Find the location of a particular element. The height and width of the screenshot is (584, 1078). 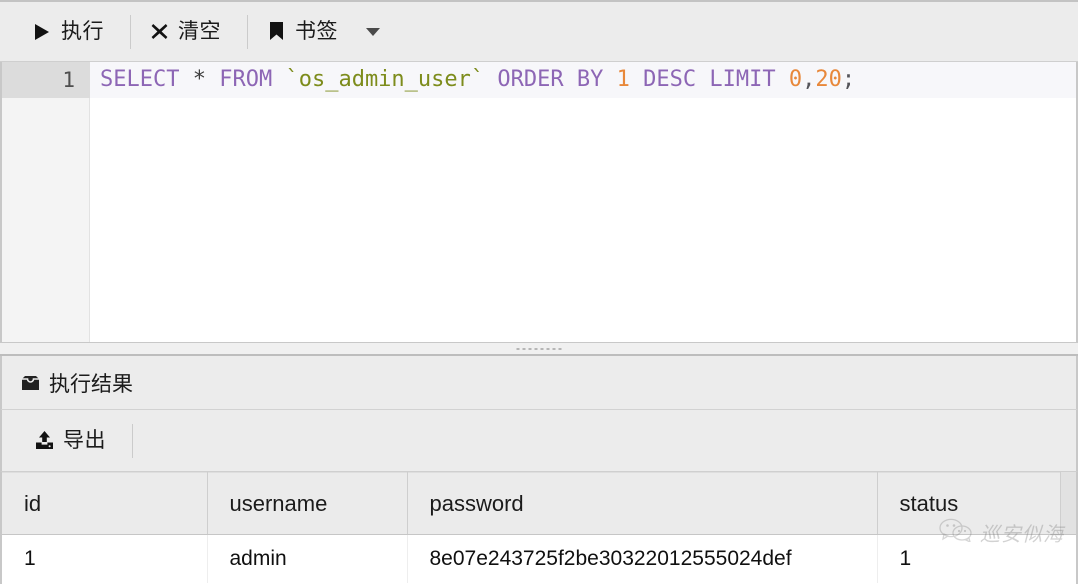

sql-token-kw: SELECT is located at coordinates (140, 79).